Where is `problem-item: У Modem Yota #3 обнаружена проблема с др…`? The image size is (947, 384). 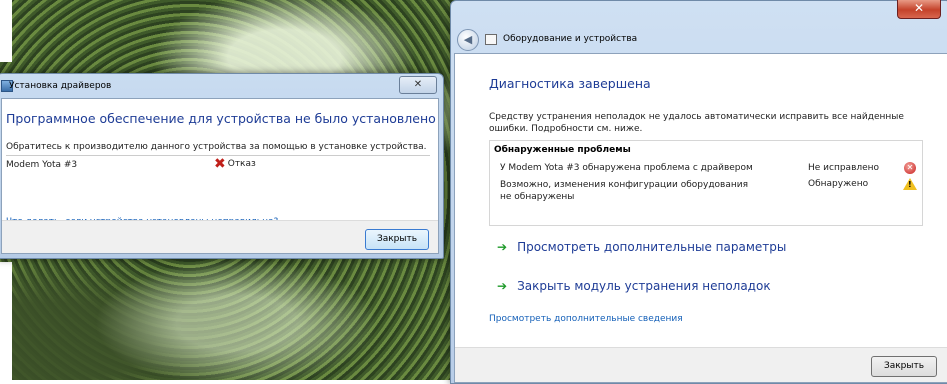
problem-item: У Modem Yota #3 обнаружена проблема с др… is located at coordinates (626, 168).